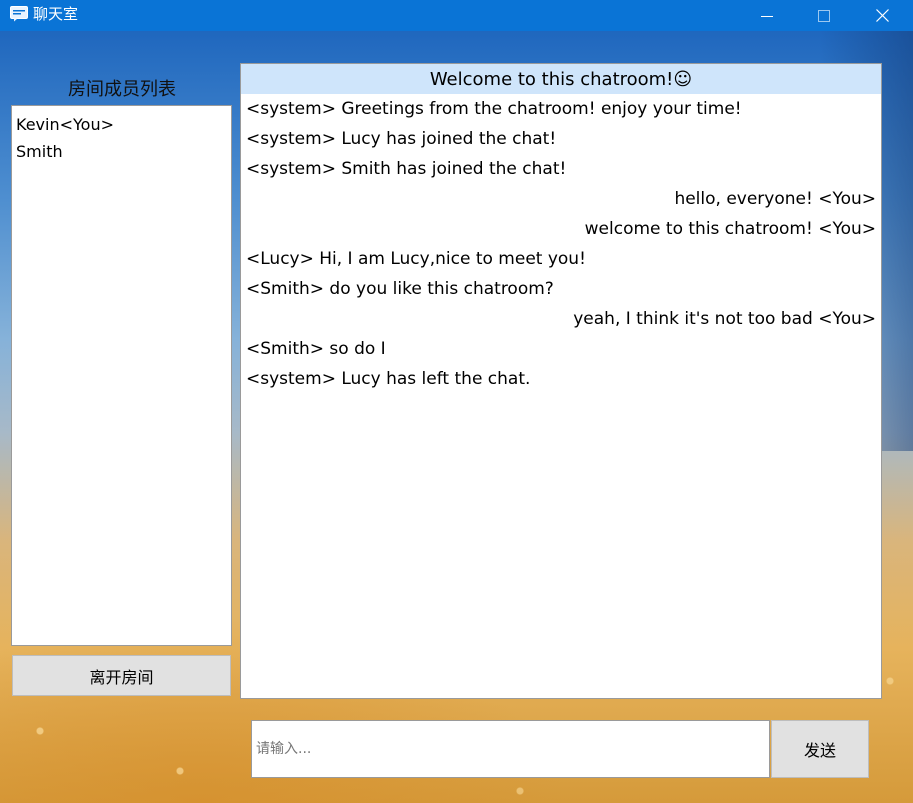 The height and width of the screenshot is (803, 913). Describe the element at coordinates (456, 15) in the screenshot. I see `title-bar: 聊天室` at that location.